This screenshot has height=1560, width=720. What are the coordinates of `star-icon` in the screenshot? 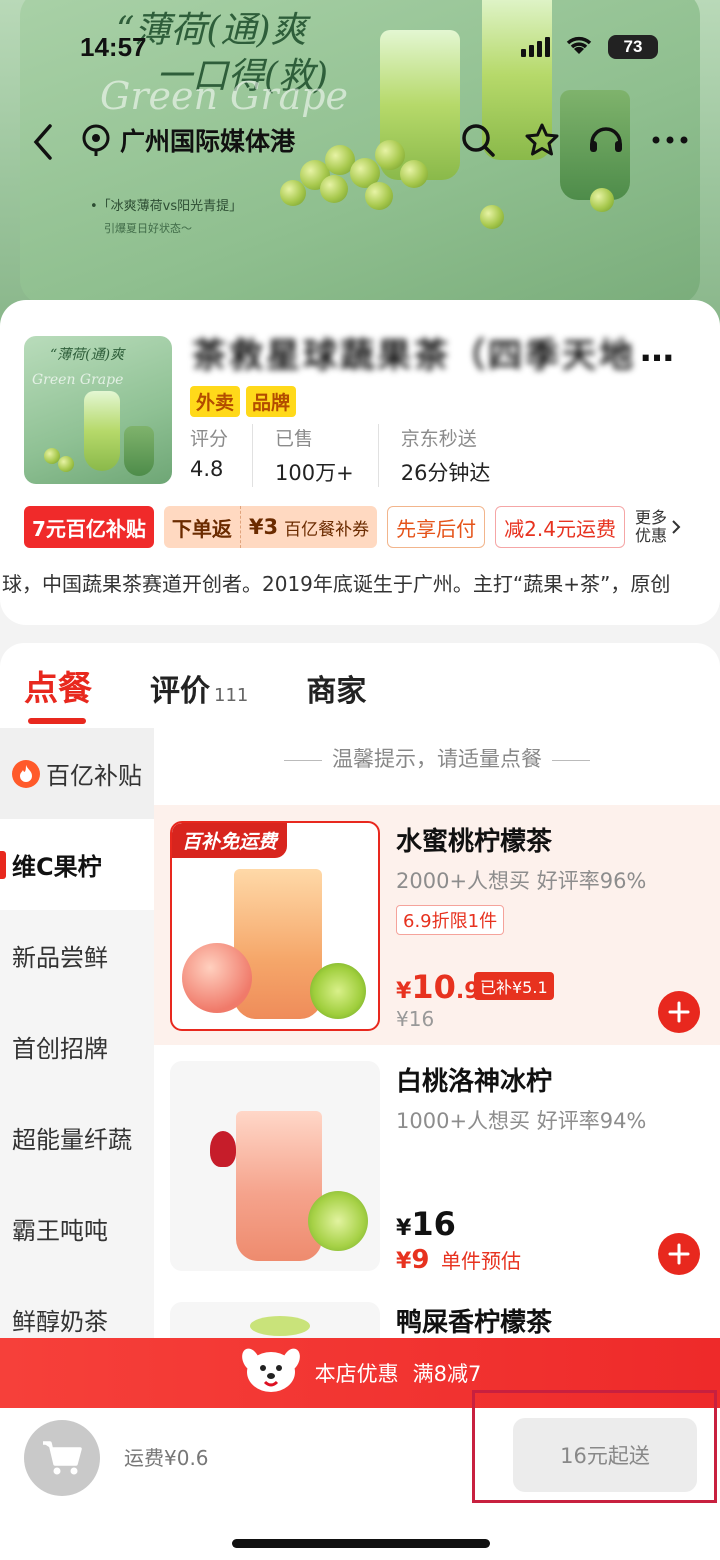 It's located at (542, 139).